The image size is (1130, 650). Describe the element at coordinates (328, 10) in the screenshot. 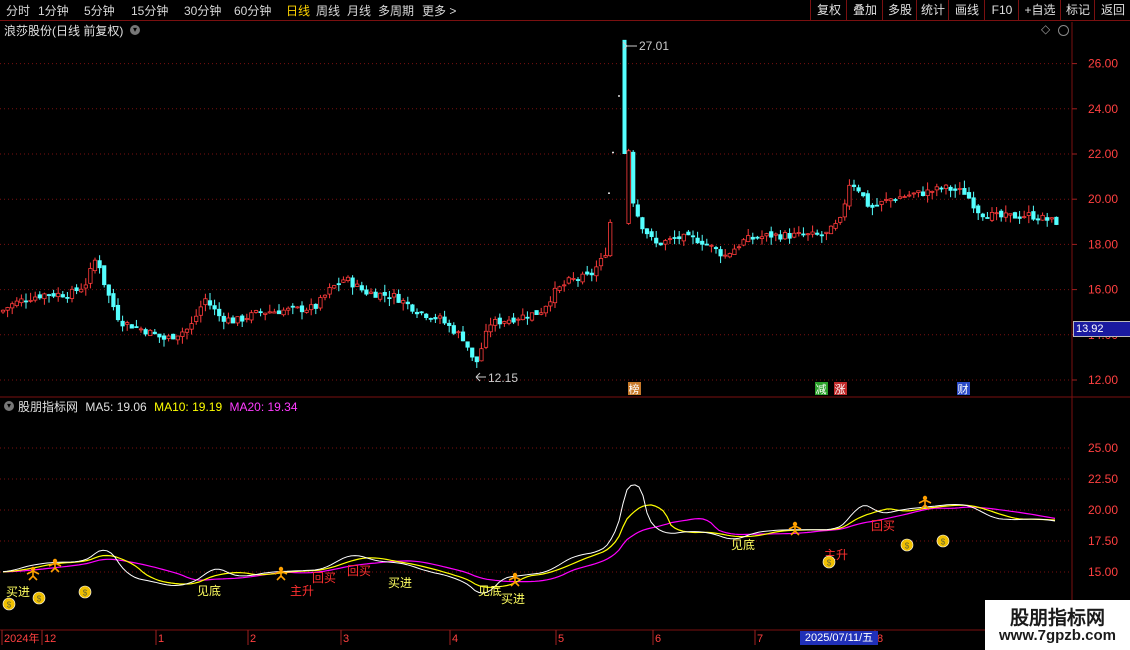

I see `period-tab-weekly: 周线` at that location.